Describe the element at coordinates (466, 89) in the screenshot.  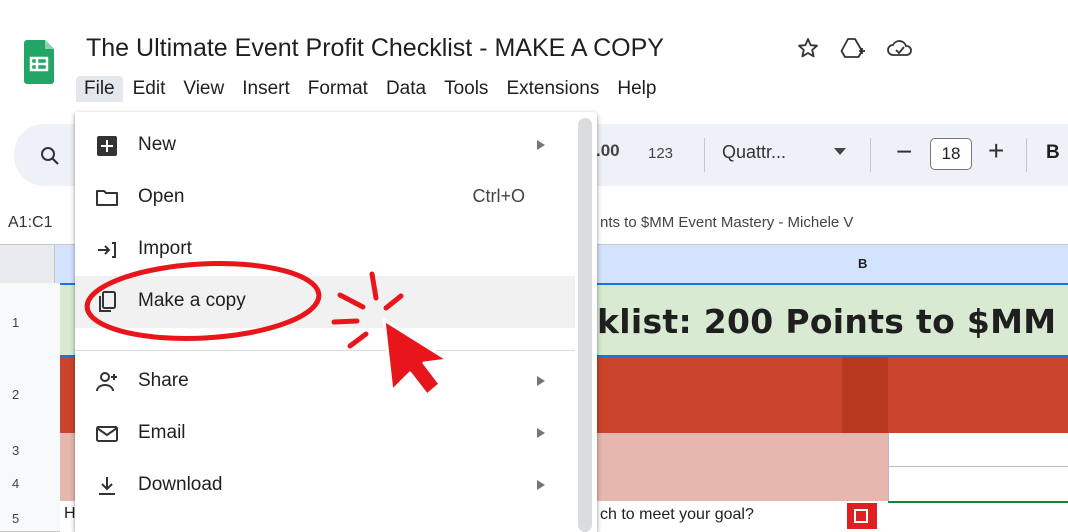
I see `menu-tools: Tools` at that location.